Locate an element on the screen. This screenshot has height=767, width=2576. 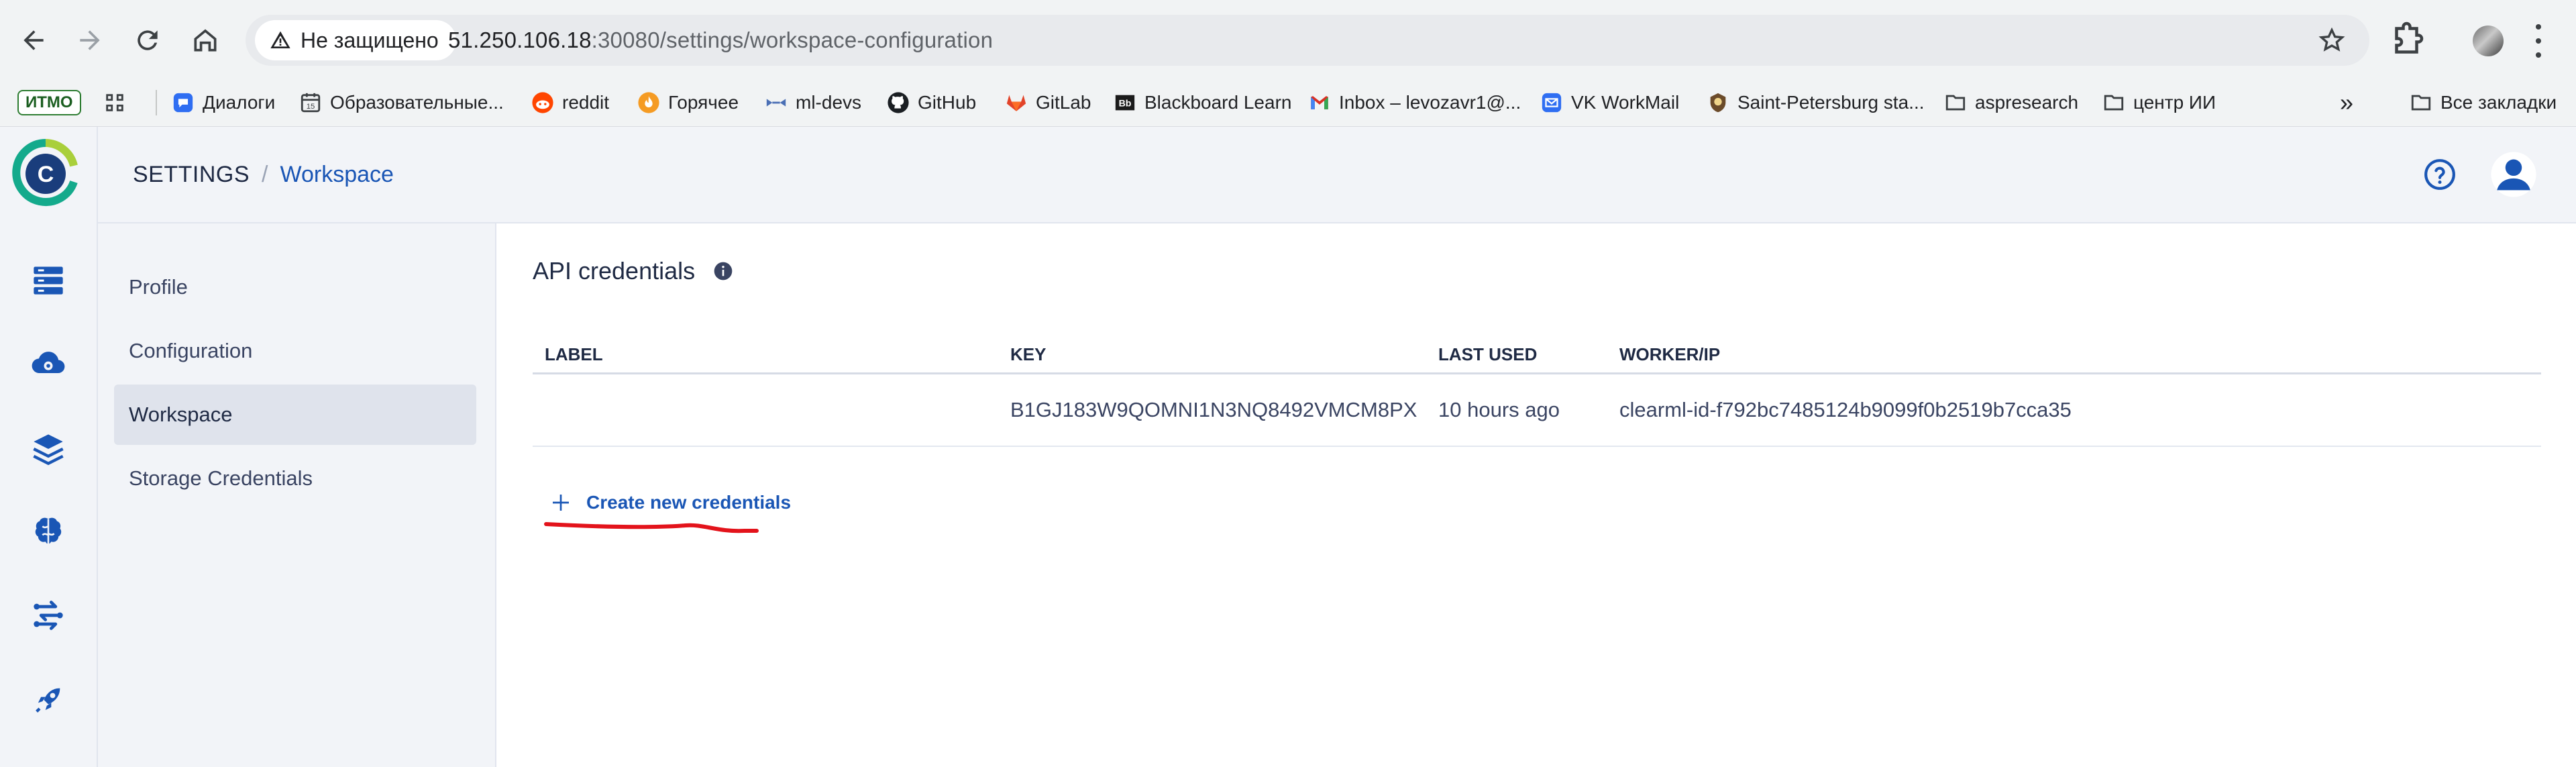
nav-deploy is located at coordinates (48, 700).